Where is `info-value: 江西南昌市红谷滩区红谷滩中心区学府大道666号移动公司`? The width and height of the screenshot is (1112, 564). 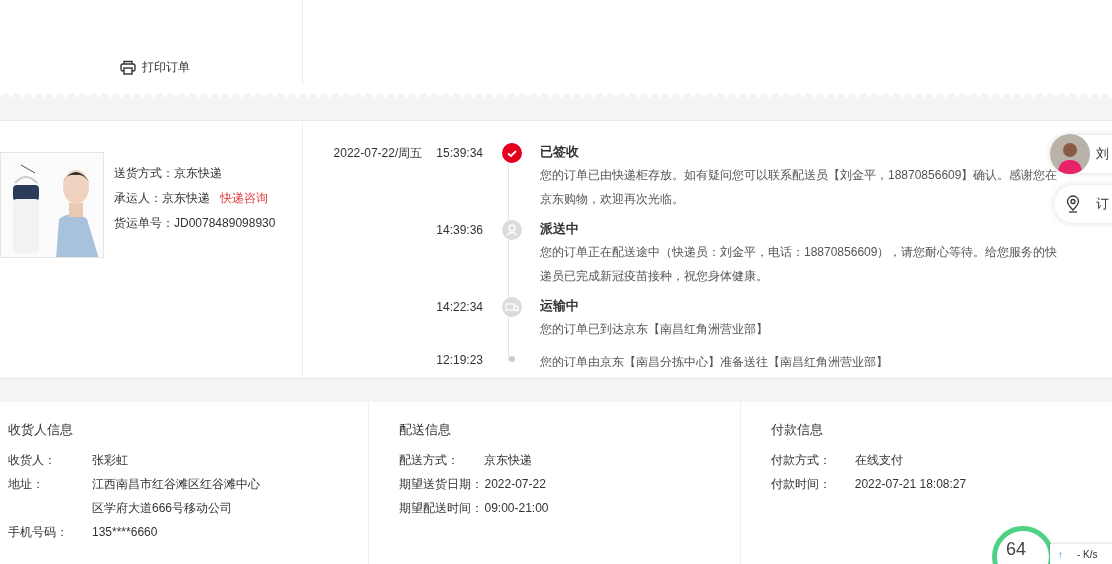
info-value: 江西南昌市红谷滩区红谷滩中心区学府大道666号移动公司 is located at coordinates (176, 496).